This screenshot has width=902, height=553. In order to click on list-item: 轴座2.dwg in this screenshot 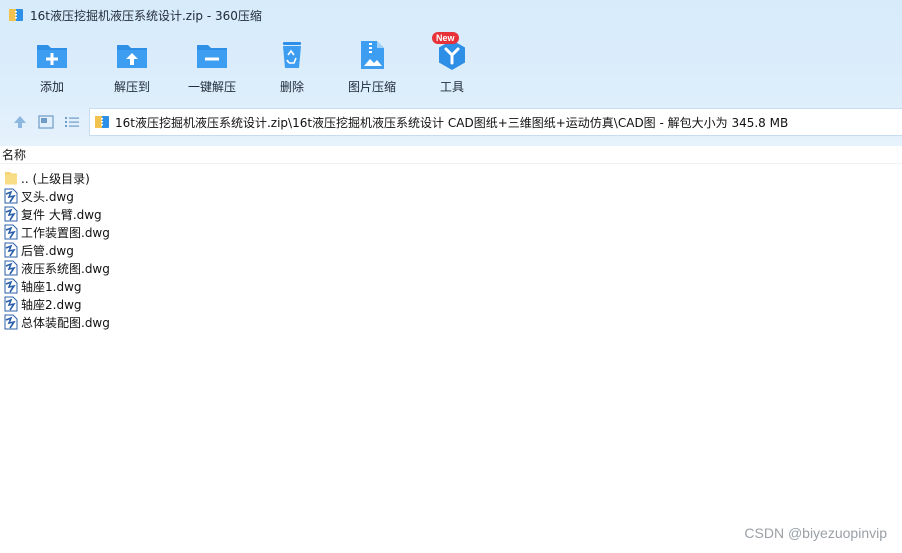, I will do `click(451, 304)`.